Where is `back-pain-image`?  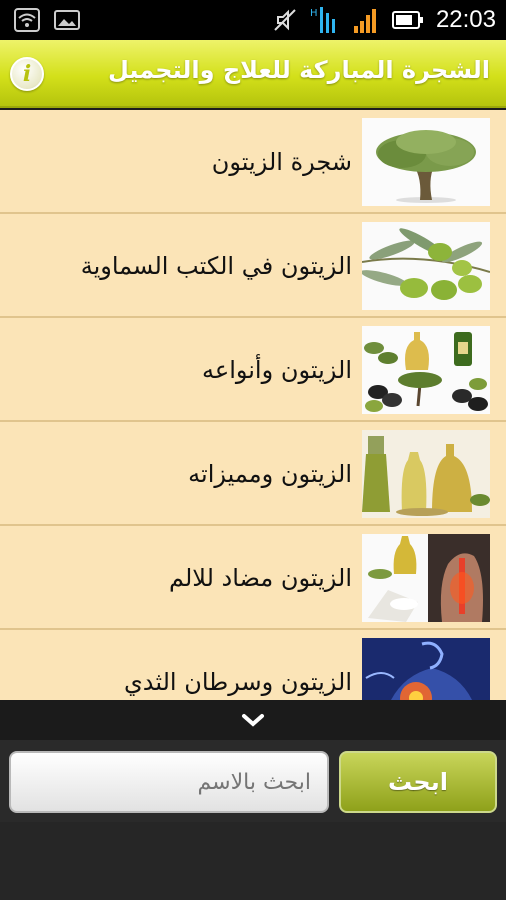 back-pain-image is located at coordinates (426, 578).